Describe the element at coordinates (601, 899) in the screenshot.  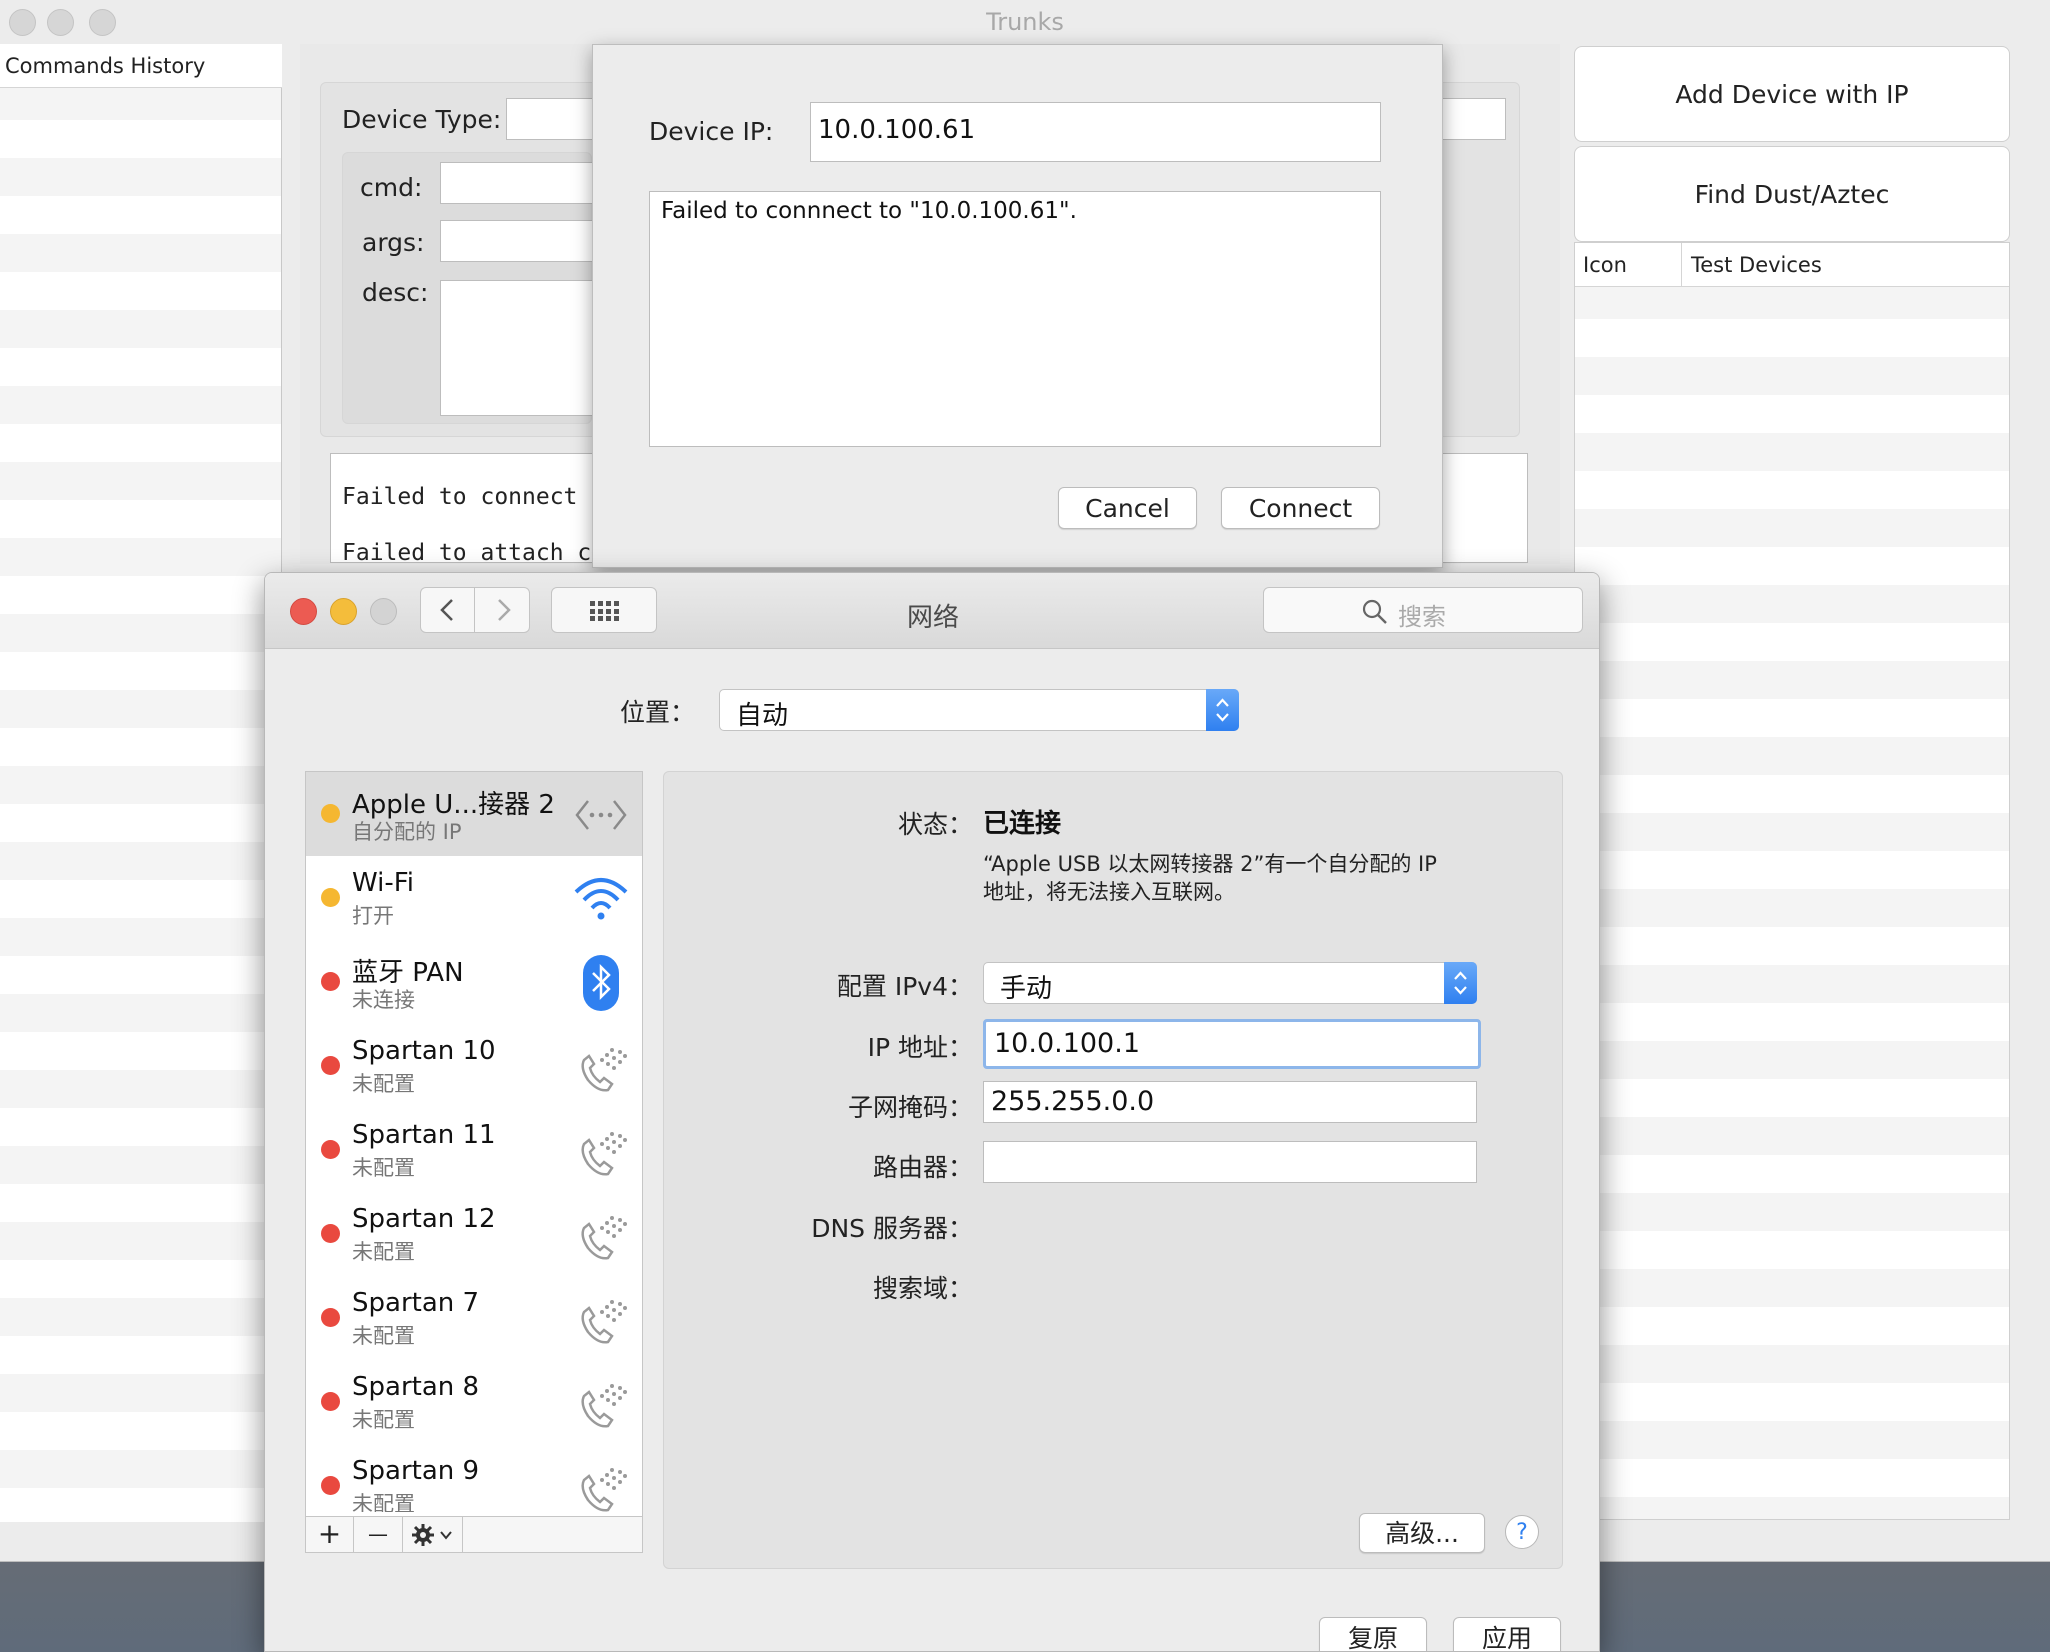
I see `wifi-icon` at that location.